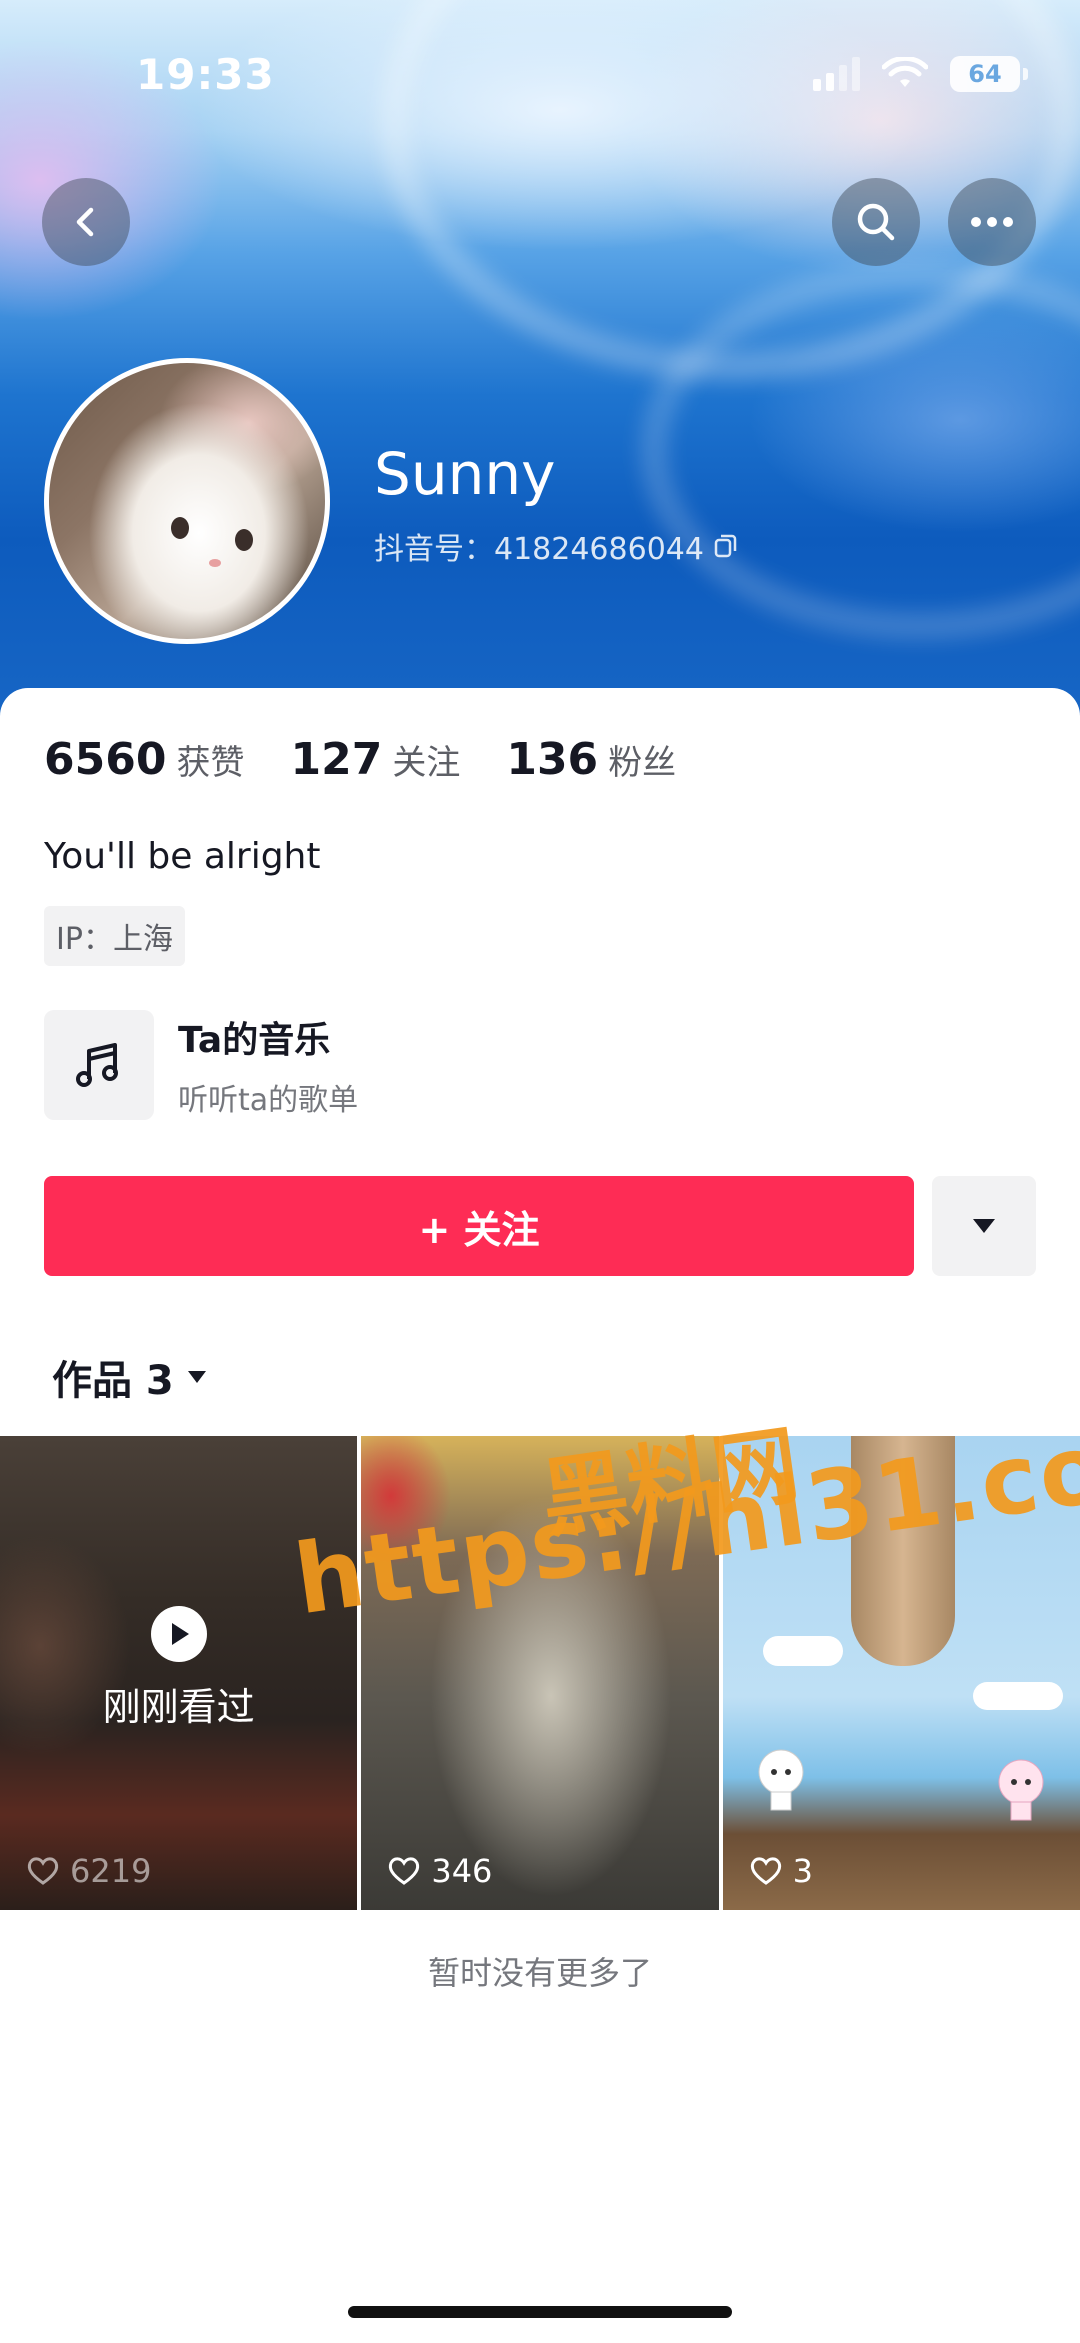  I want to click on music-icon-box, so click(99, 1065).